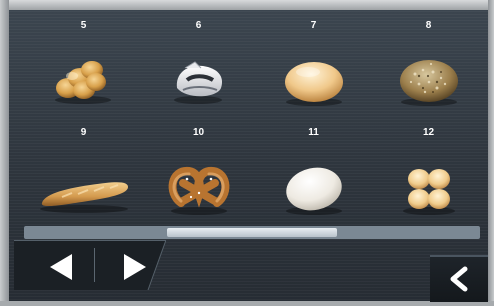 This screenshot has width=494, height=306. I want to click on white-roll-icon, so click(314, 191).